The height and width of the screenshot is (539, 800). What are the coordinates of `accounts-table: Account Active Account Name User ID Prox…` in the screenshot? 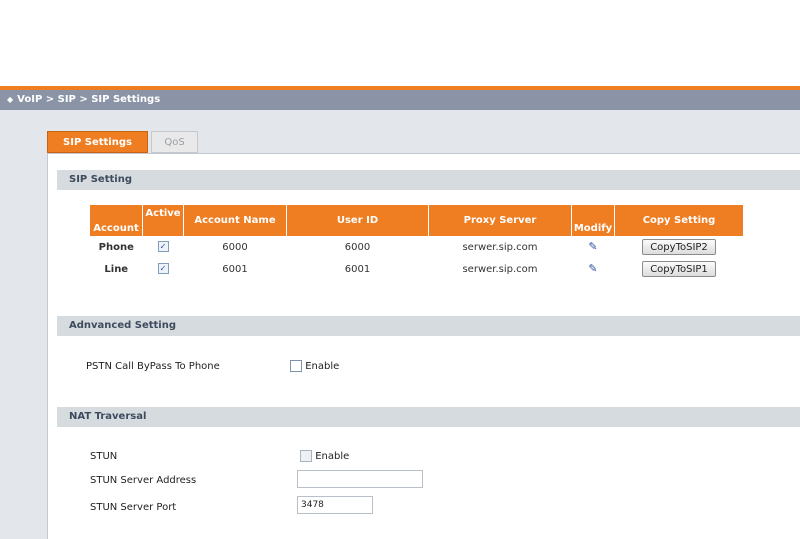 It's located at (417, 242).